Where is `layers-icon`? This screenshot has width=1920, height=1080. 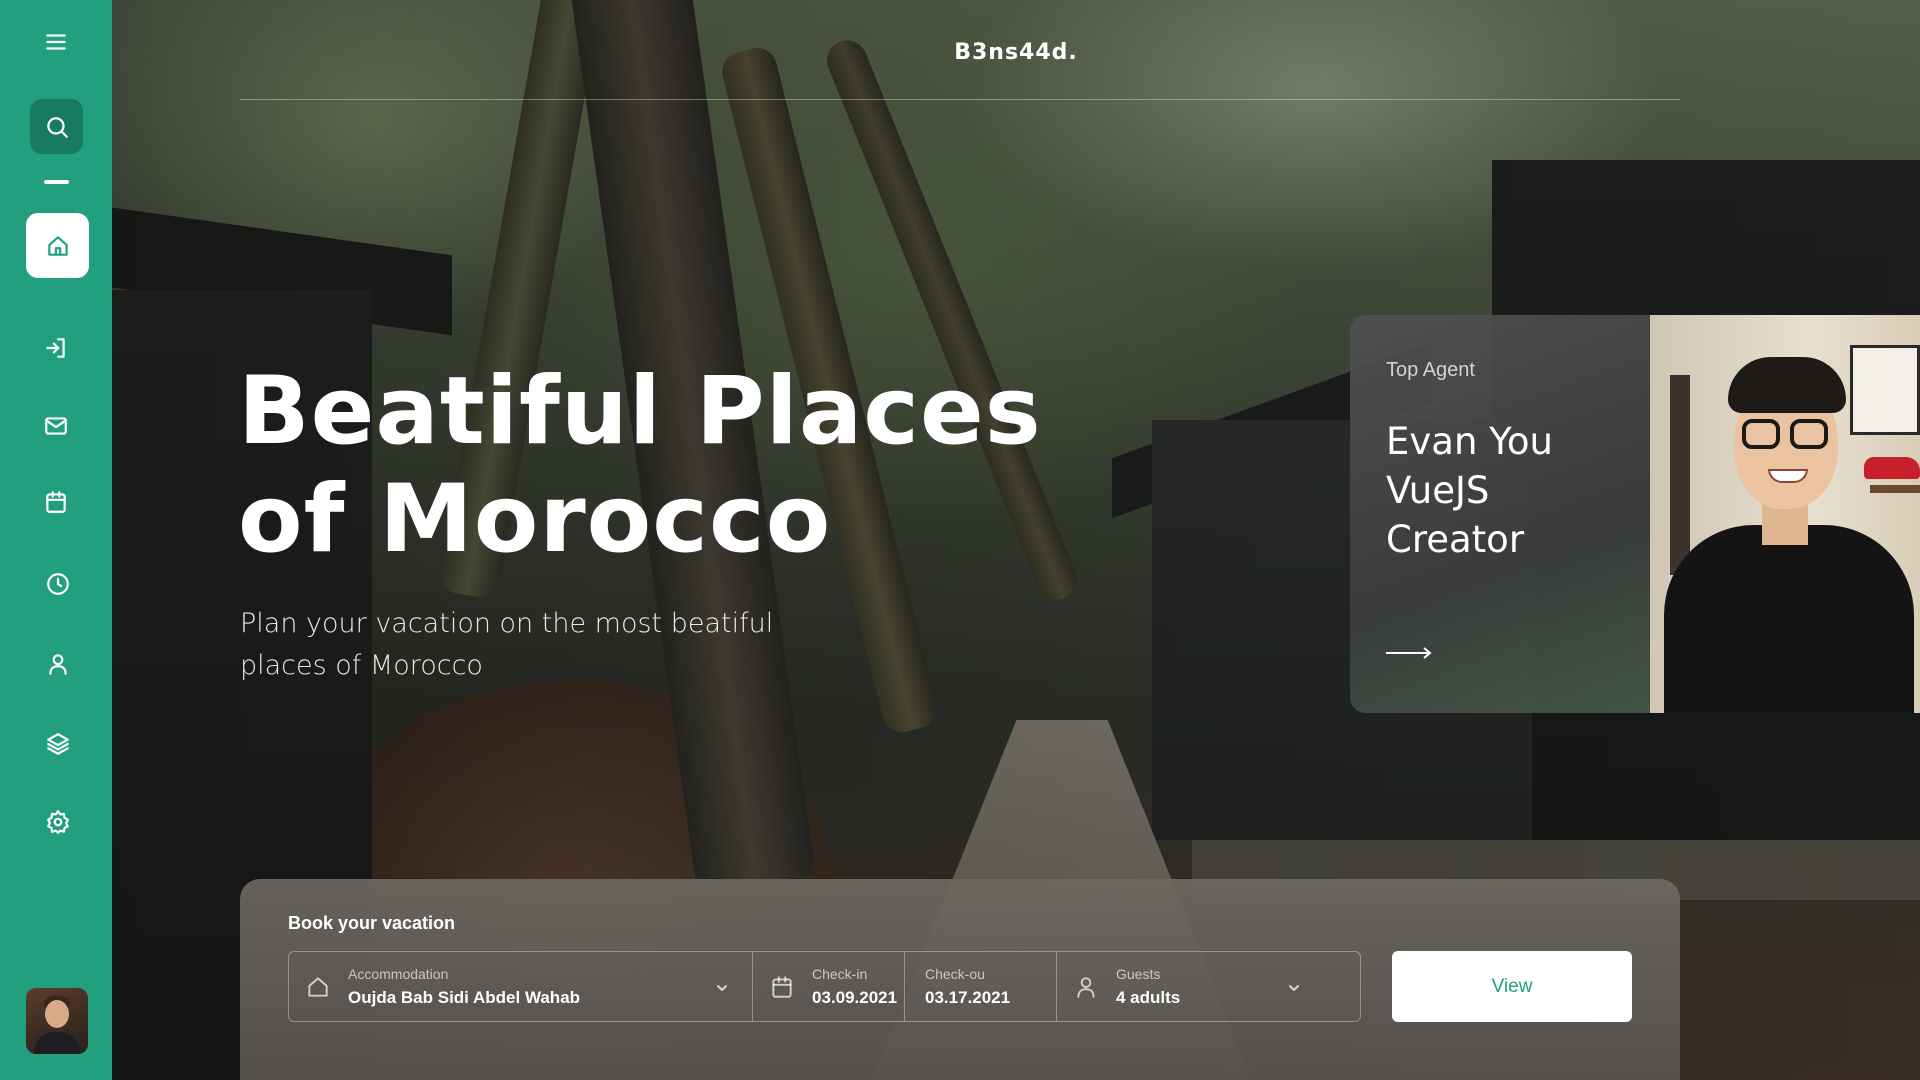
layers-icon is located at coordinates (58, 744).